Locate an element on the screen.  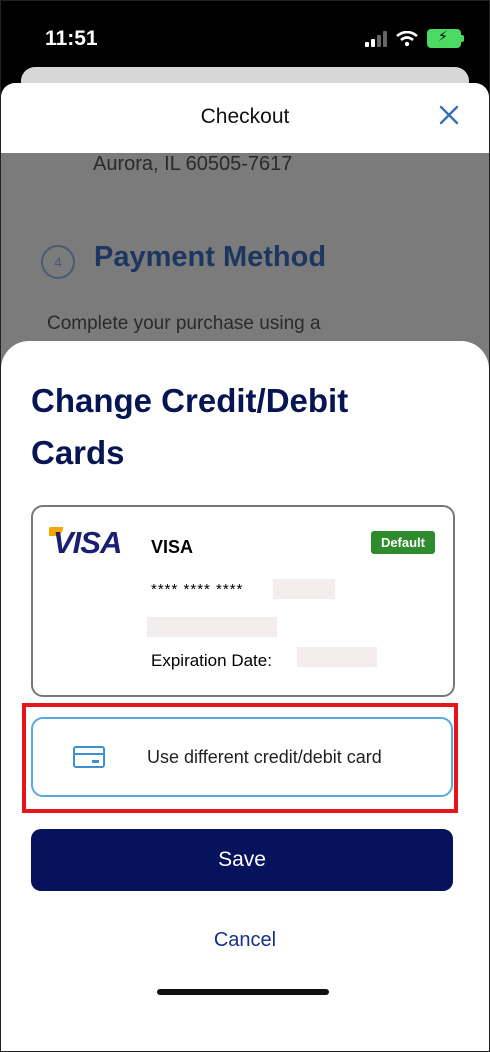
masked-card-number: **** **** **** is located at coordinates (197, 589).